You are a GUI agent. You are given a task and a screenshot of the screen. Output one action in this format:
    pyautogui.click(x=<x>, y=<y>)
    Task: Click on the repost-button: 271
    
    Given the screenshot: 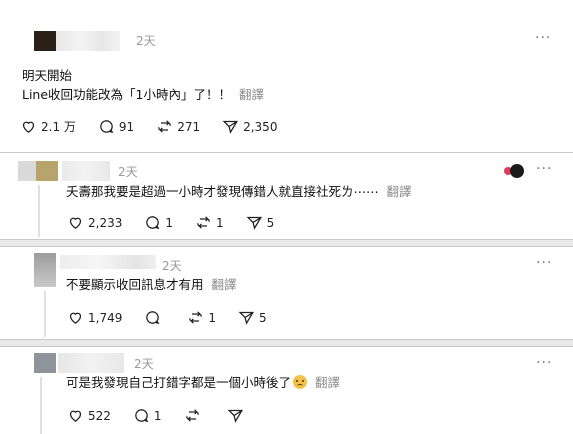 What is the action you would take?
    pyautogui.click(x=178, y=126)
    